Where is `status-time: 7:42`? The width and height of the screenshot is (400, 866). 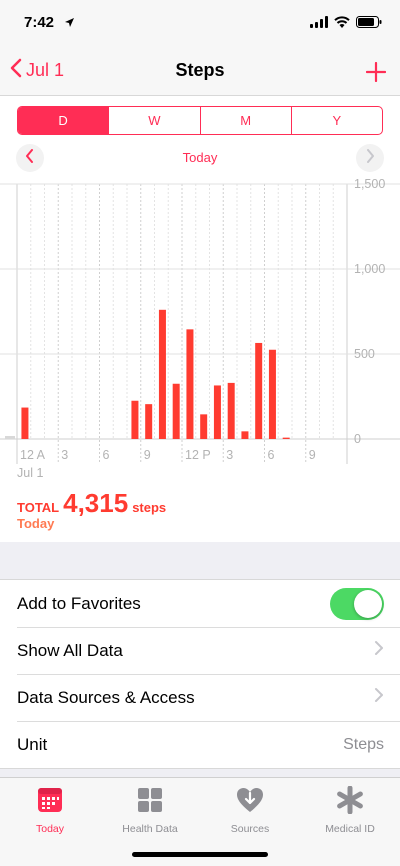
status-time: 7:42 is located at coordinates (39, 22).